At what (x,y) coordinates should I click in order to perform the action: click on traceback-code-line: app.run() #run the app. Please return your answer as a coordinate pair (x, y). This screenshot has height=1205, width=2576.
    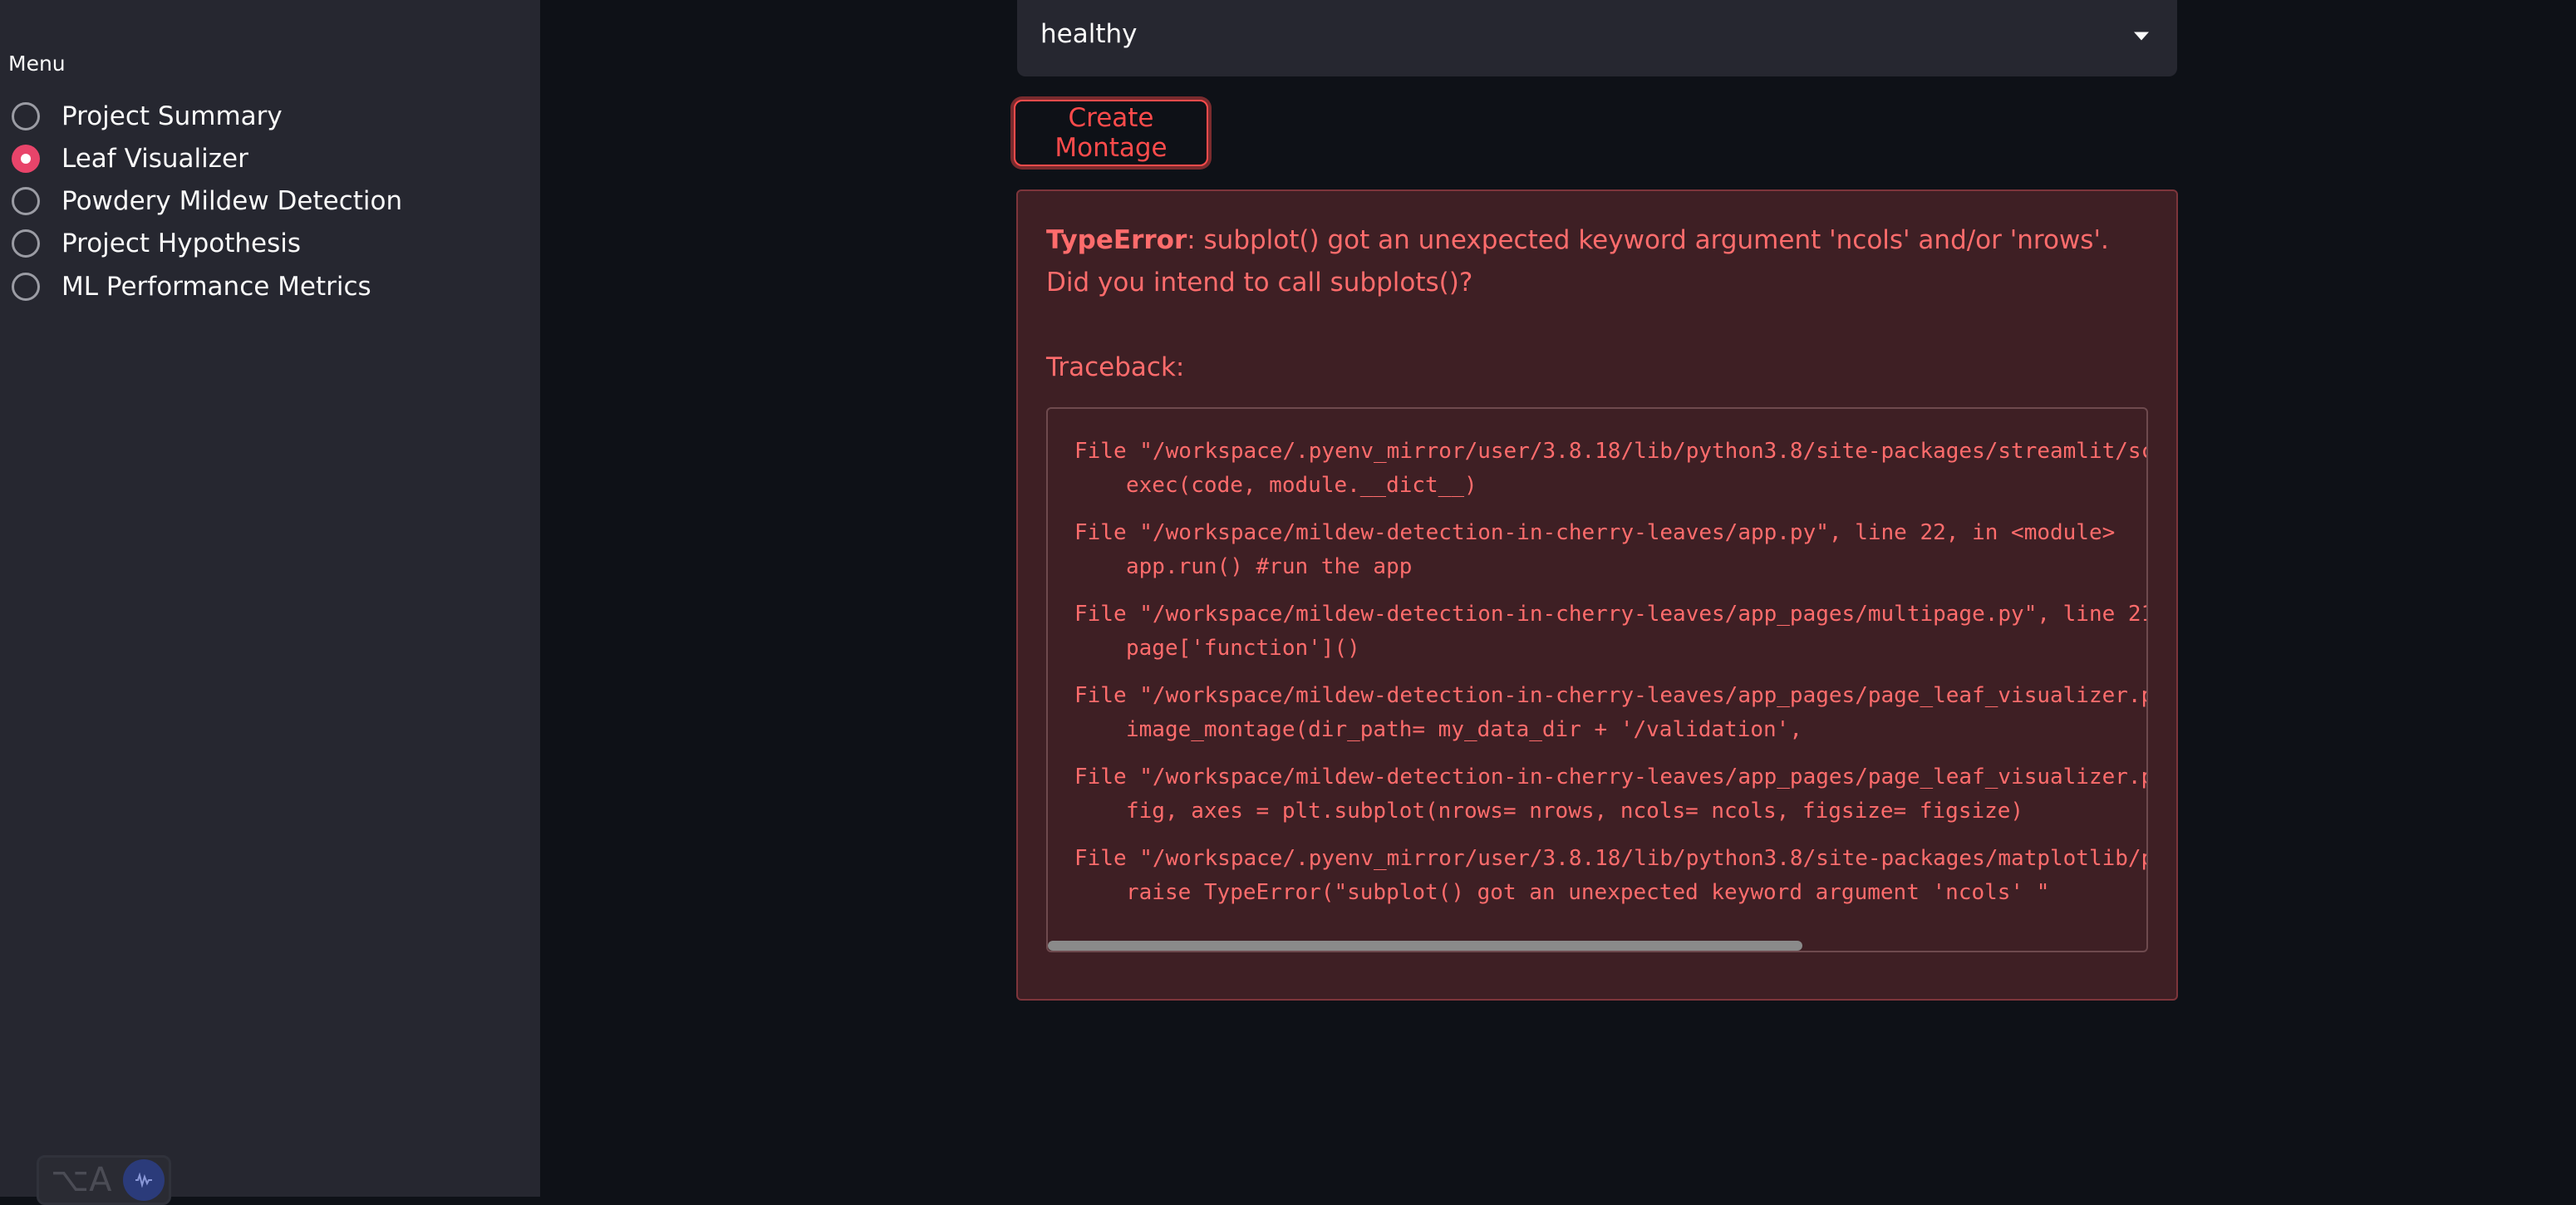
    Looking at the image, I should click on (1269, 566).